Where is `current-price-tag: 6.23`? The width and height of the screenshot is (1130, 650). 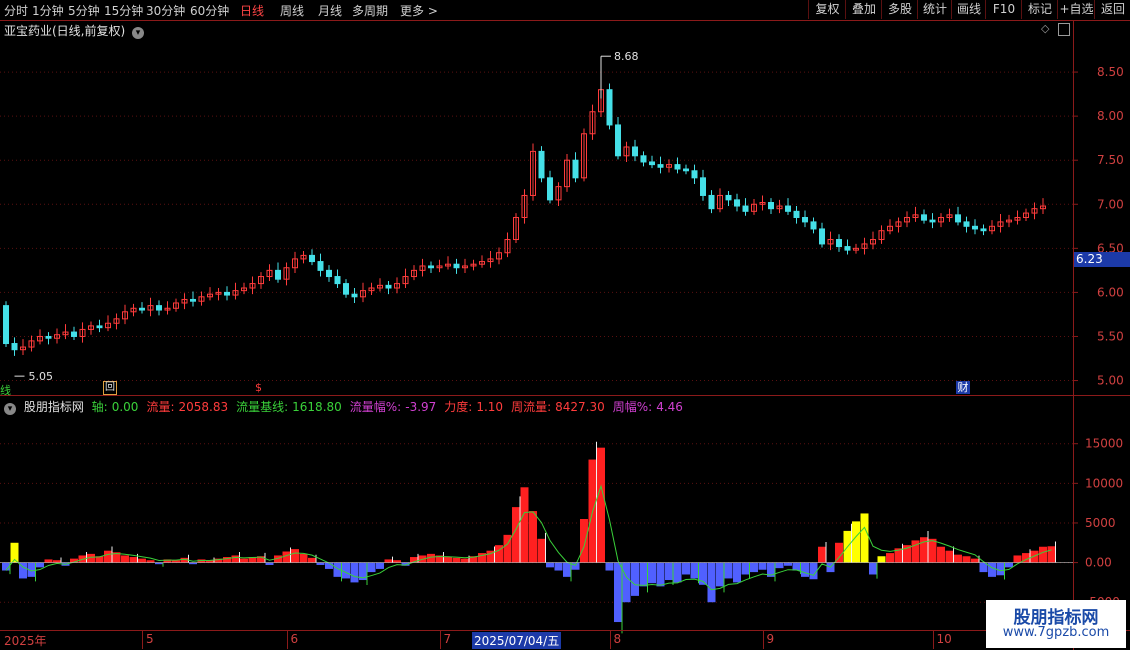
current-price-tag: 6.23 is located at coordinates (1102, 259).